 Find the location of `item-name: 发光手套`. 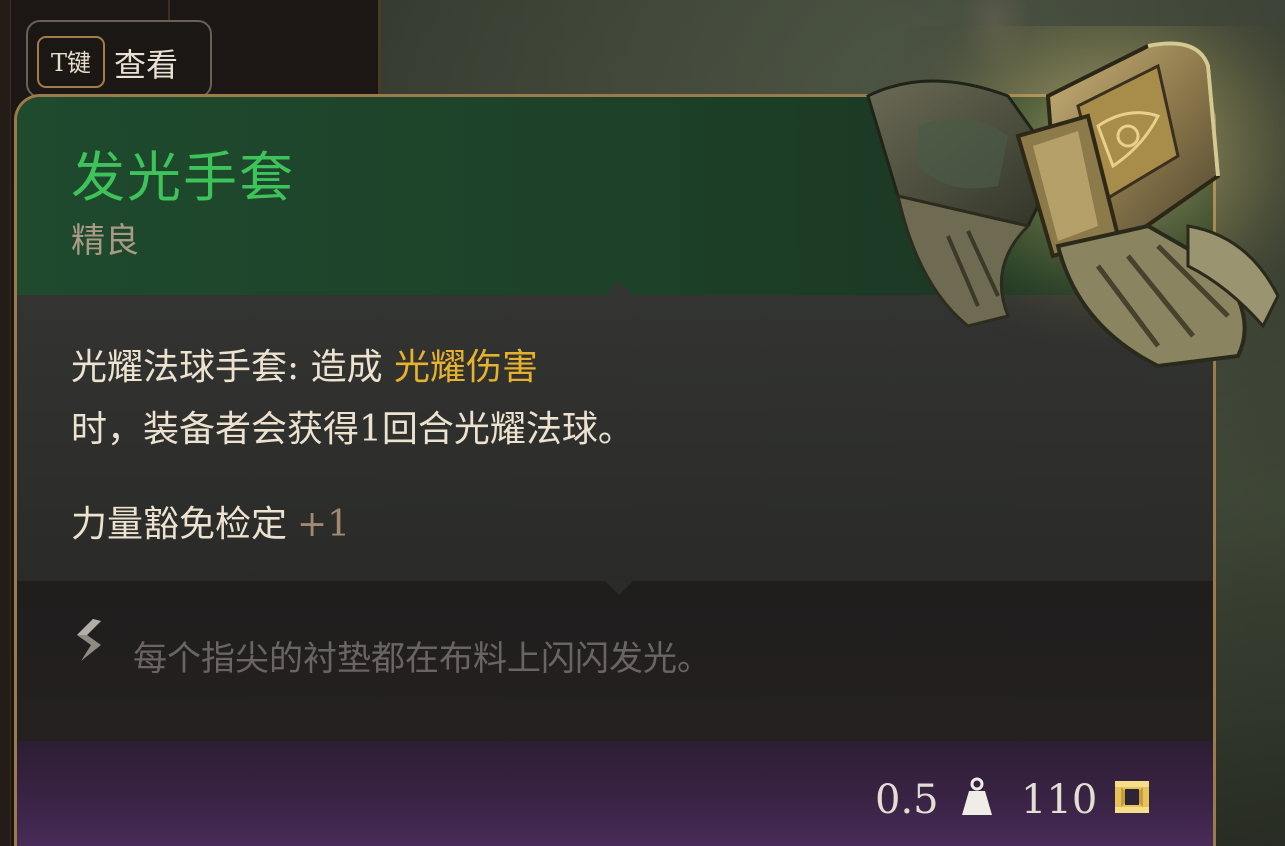

item-name: 发光手套 is located at coordinates (183, 177).